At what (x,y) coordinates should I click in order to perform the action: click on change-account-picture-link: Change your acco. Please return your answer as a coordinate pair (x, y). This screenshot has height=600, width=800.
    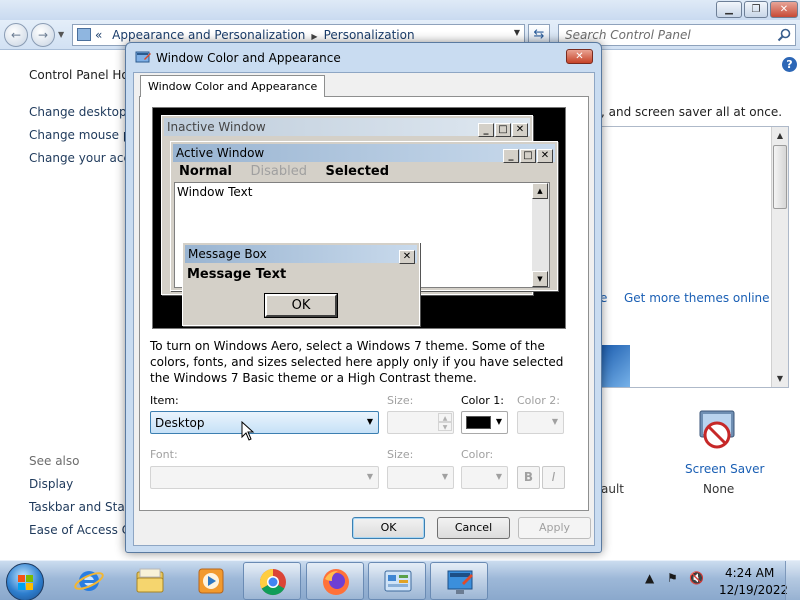
    Looking at the image, I should click on (83, 158).